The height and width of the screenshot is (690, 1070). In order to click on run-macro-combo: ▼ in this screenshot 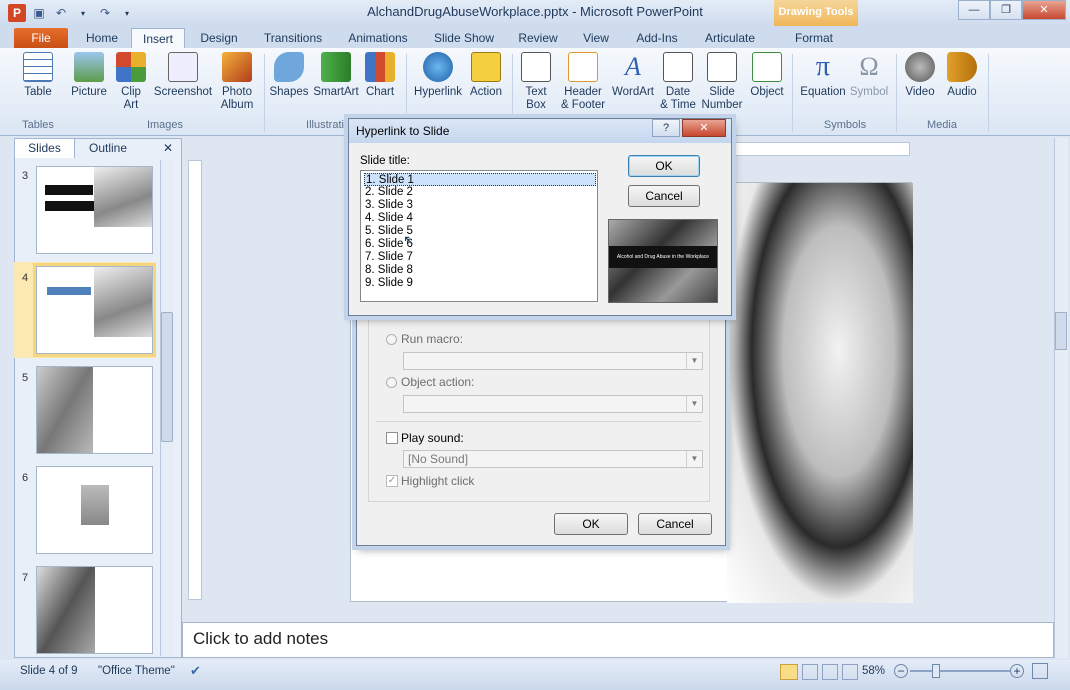, I will do `click(553, 361)`.